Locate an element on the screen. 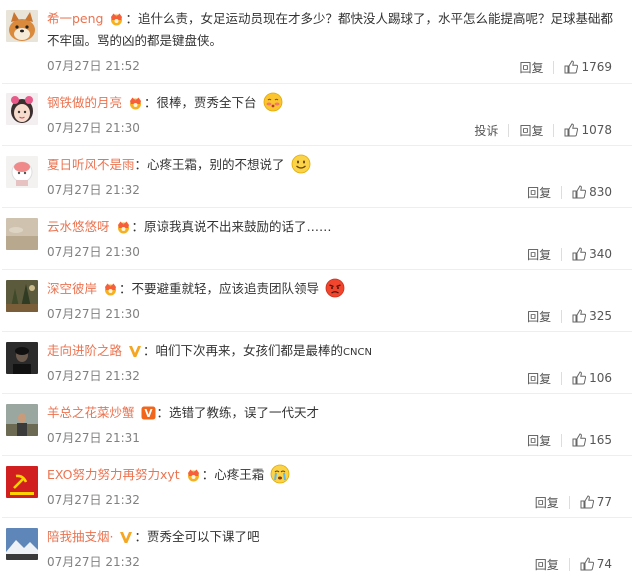 Image resolution: width=642 pixels, height=582 pixels. like-count: 325 is located at coordinates (600, 316).